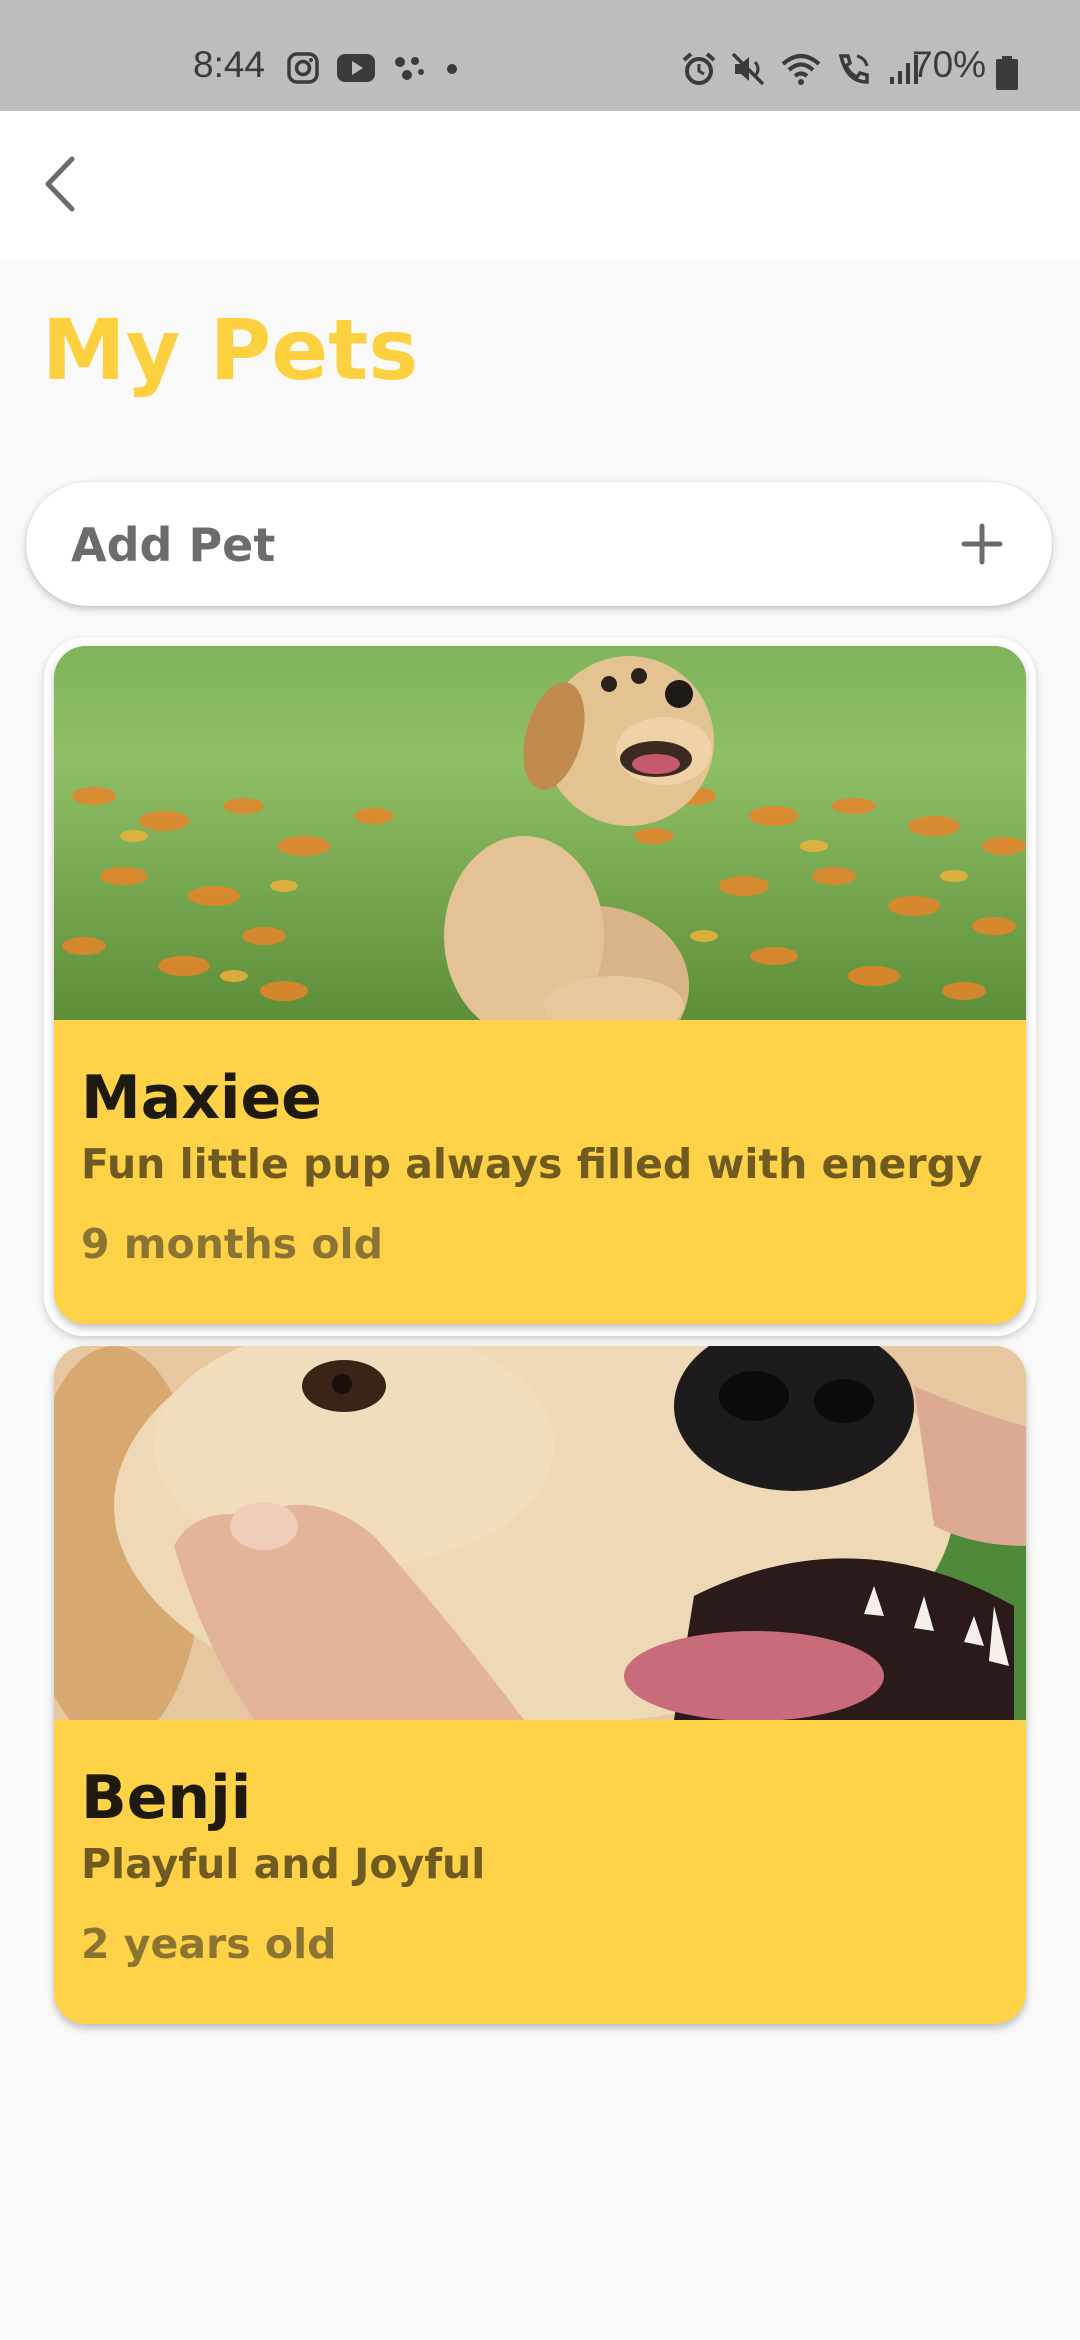 This screenshot has width=1080, height=2340. I want to click on add-pet-label: Add Pet, so click(173, 545).